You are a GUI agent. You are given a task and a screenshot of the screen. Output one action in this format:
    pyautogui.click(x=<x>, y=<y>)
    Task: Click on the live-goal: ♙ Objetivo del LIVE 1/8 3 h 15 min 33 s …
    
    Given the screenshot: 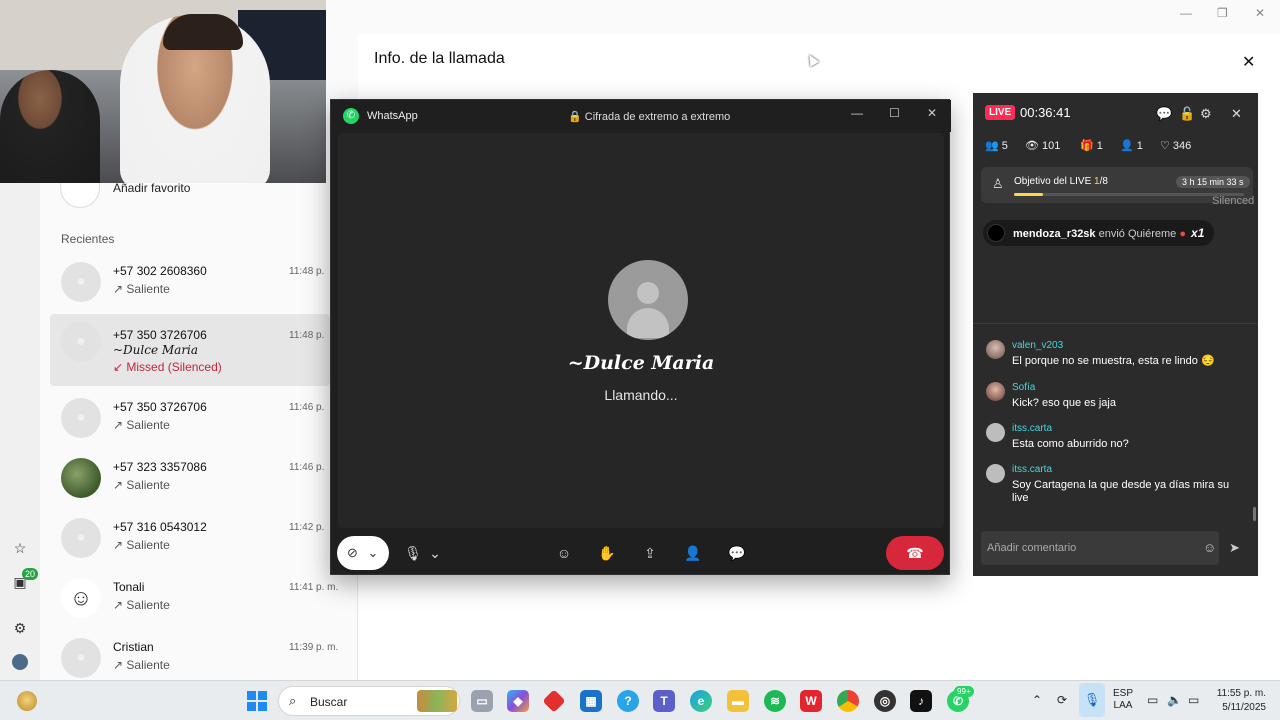 What is the action you would take?
    pyautogui.click(x=1117, y=187)
    